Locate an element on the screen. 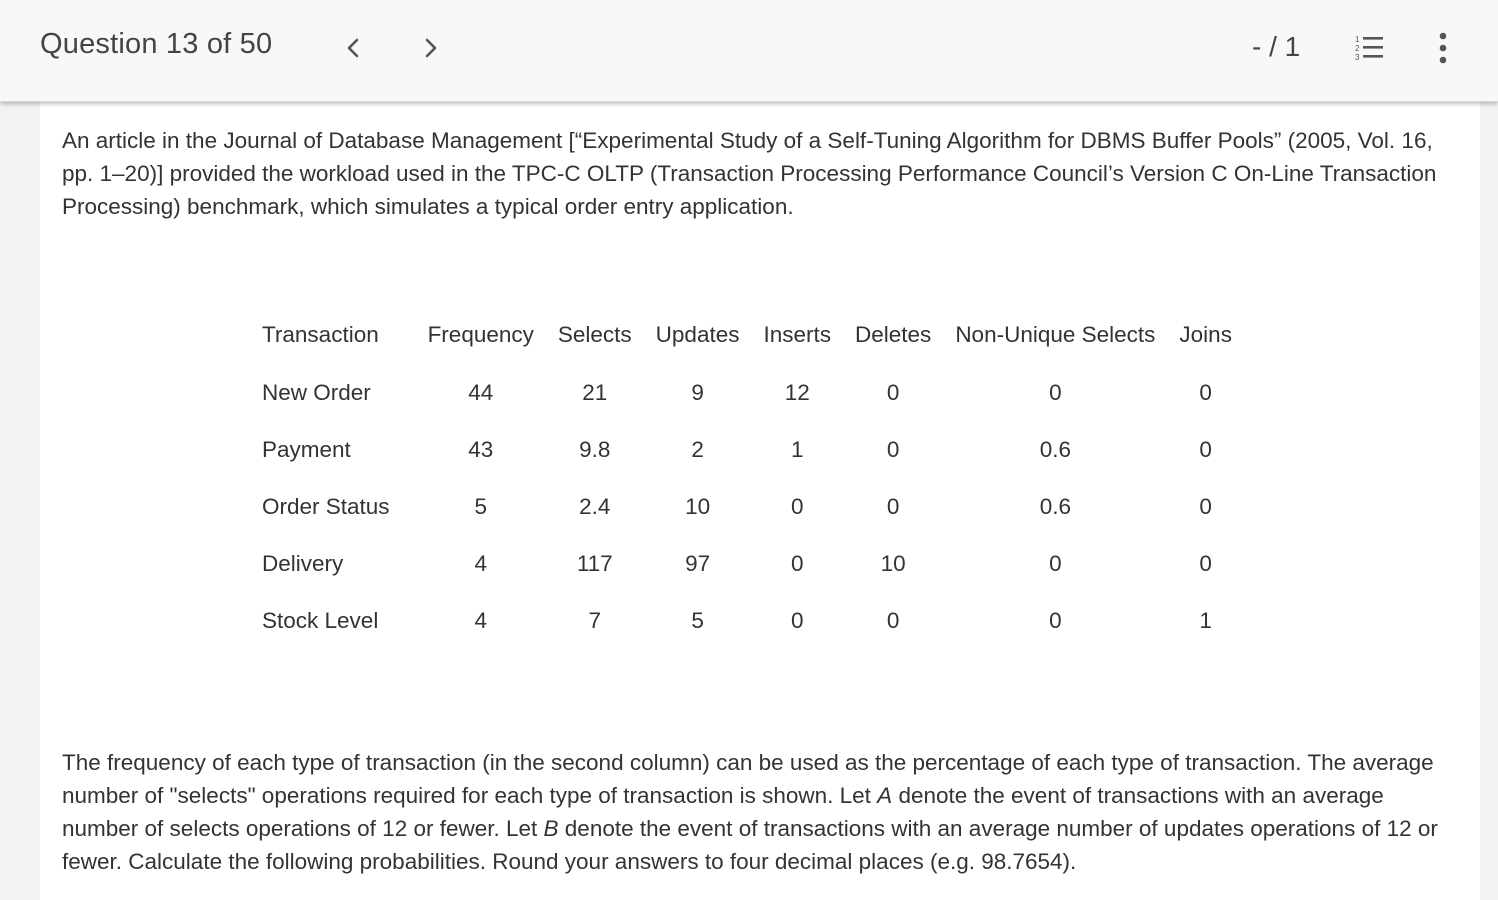 The height and width of the screenshot is (900, 1498). table-cell: 97 is located at coordinates (698, 563).